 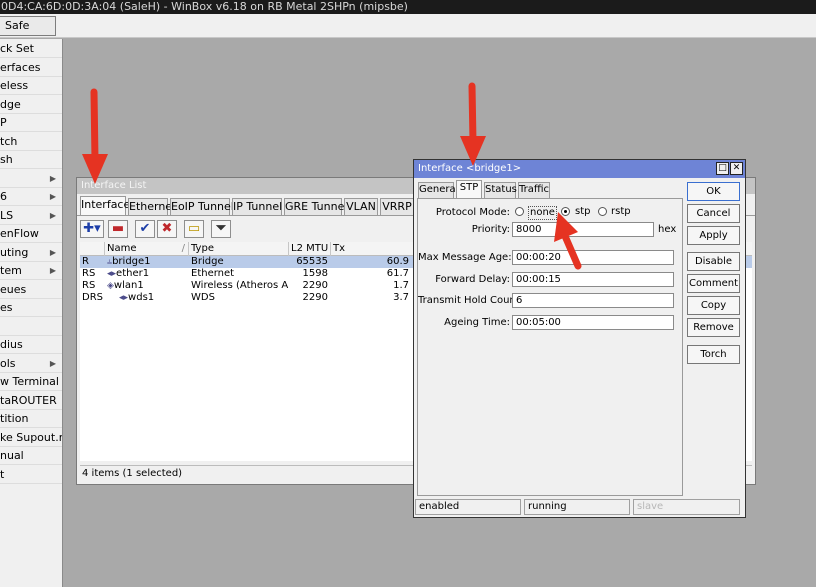 What do you see at coordinates (31, 216) in the screenshot?
I see `sidebar-item: LS ▶` at bounding box center [31, 216].